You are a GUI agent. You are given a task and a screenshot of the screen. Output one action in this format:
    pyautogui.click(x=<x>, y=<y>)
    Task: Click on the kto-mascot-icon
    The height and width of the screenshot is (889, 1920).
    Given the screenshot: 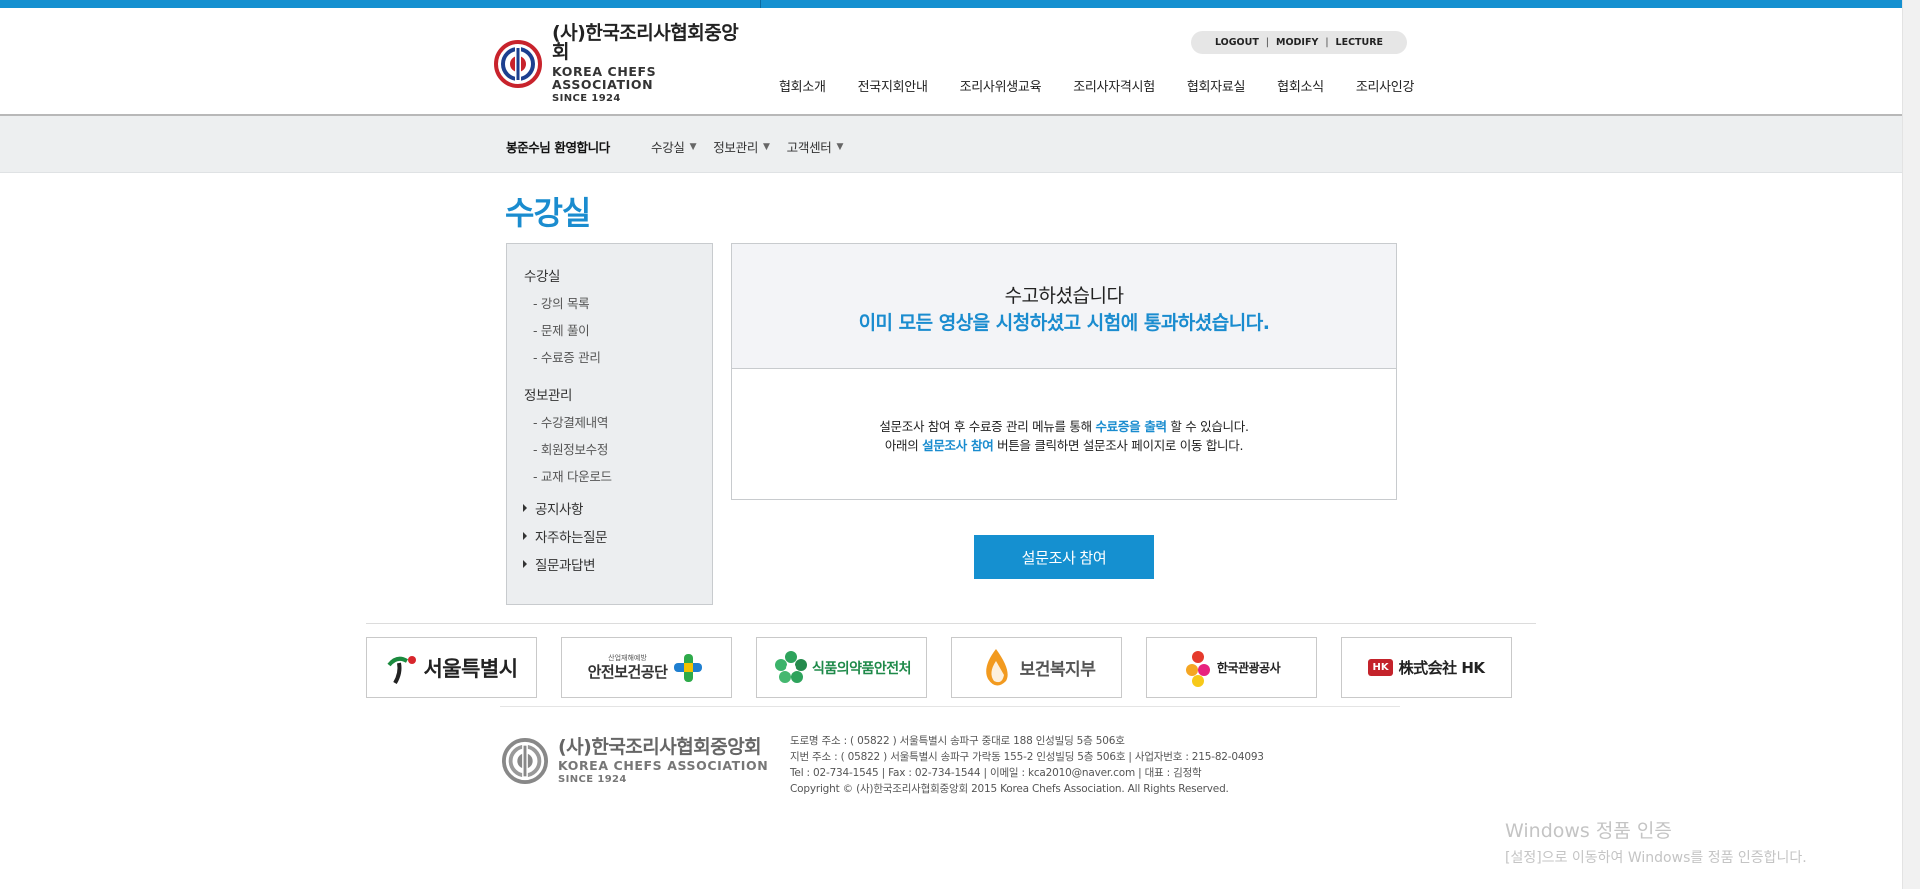 What is the action you would take?
    pyautogui.click(x=1197, y=668)
    